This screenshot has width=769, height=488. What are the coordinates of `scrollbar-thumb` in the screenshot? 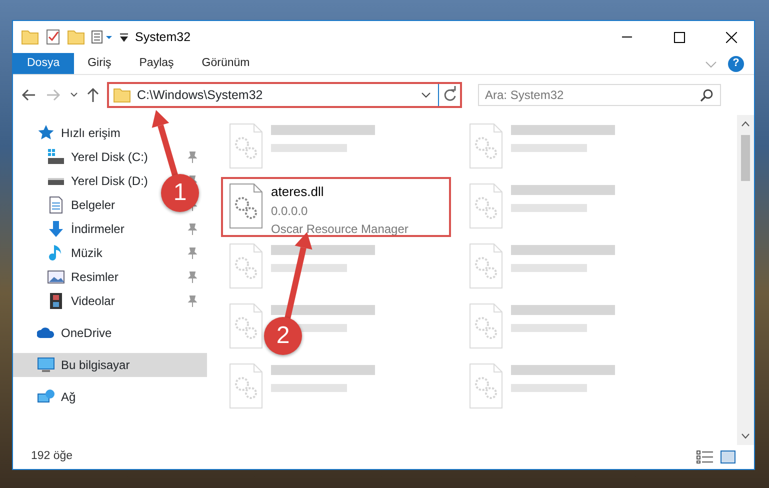 It's located at (745, 158).